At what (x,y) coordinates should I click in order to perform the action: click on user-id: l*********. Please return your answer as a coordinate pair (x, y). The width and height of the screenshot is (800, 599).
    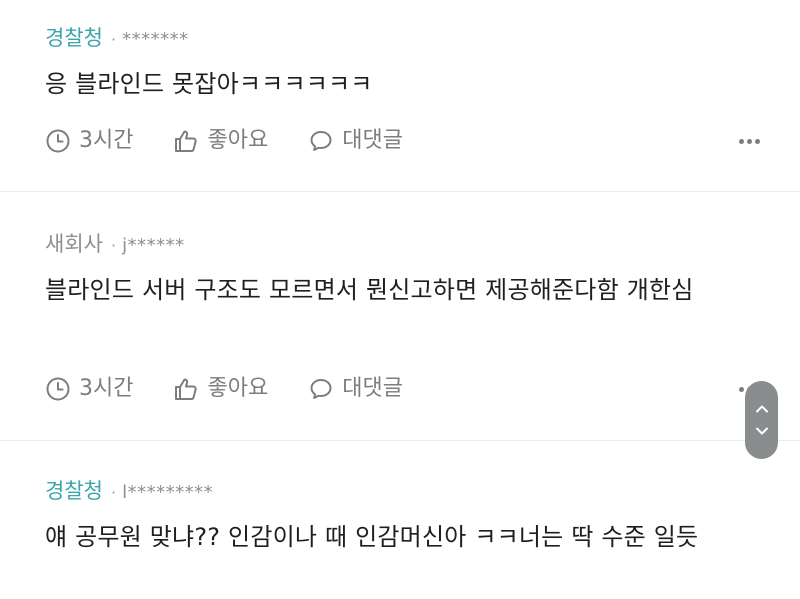
    Looking at the image, I should click on (168, 492).